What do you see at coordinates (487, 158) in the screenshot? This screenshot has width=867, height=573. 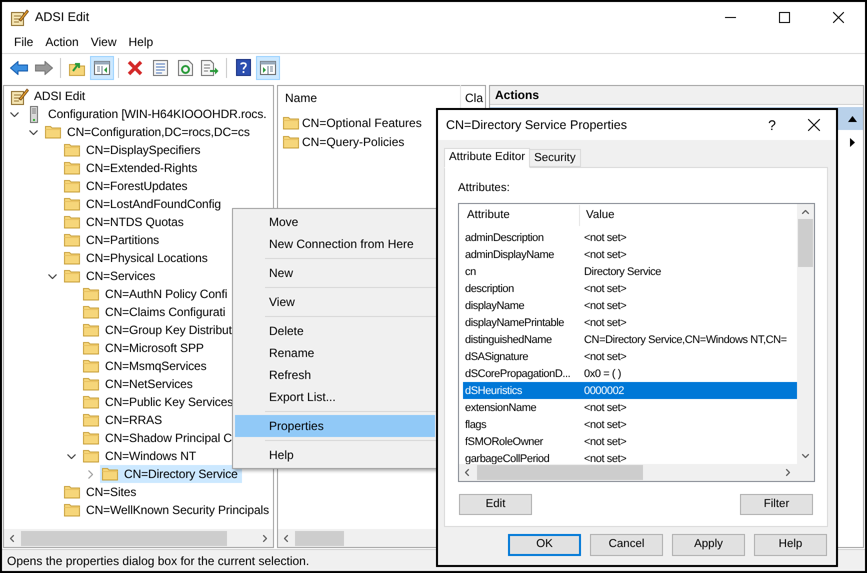 I see `tab: Attribute Editor` at bounding box center [487, 158].